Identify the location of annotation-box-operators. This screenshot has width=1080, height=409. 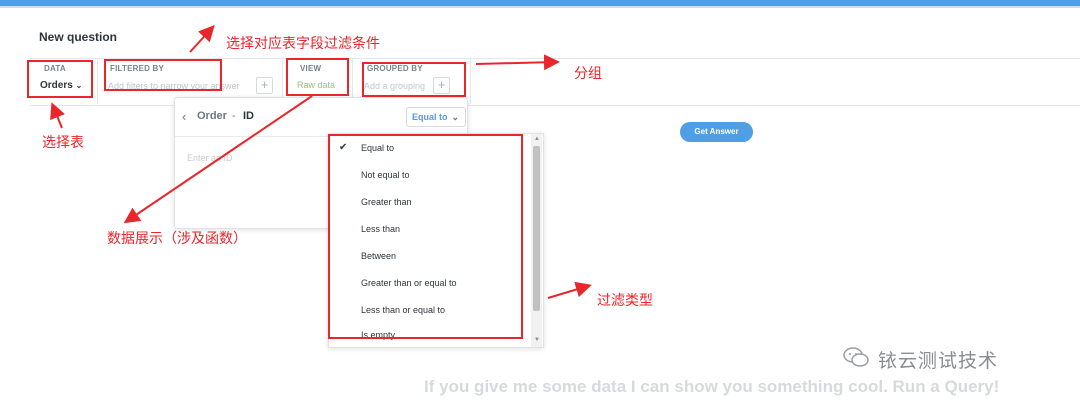
(425, 236).